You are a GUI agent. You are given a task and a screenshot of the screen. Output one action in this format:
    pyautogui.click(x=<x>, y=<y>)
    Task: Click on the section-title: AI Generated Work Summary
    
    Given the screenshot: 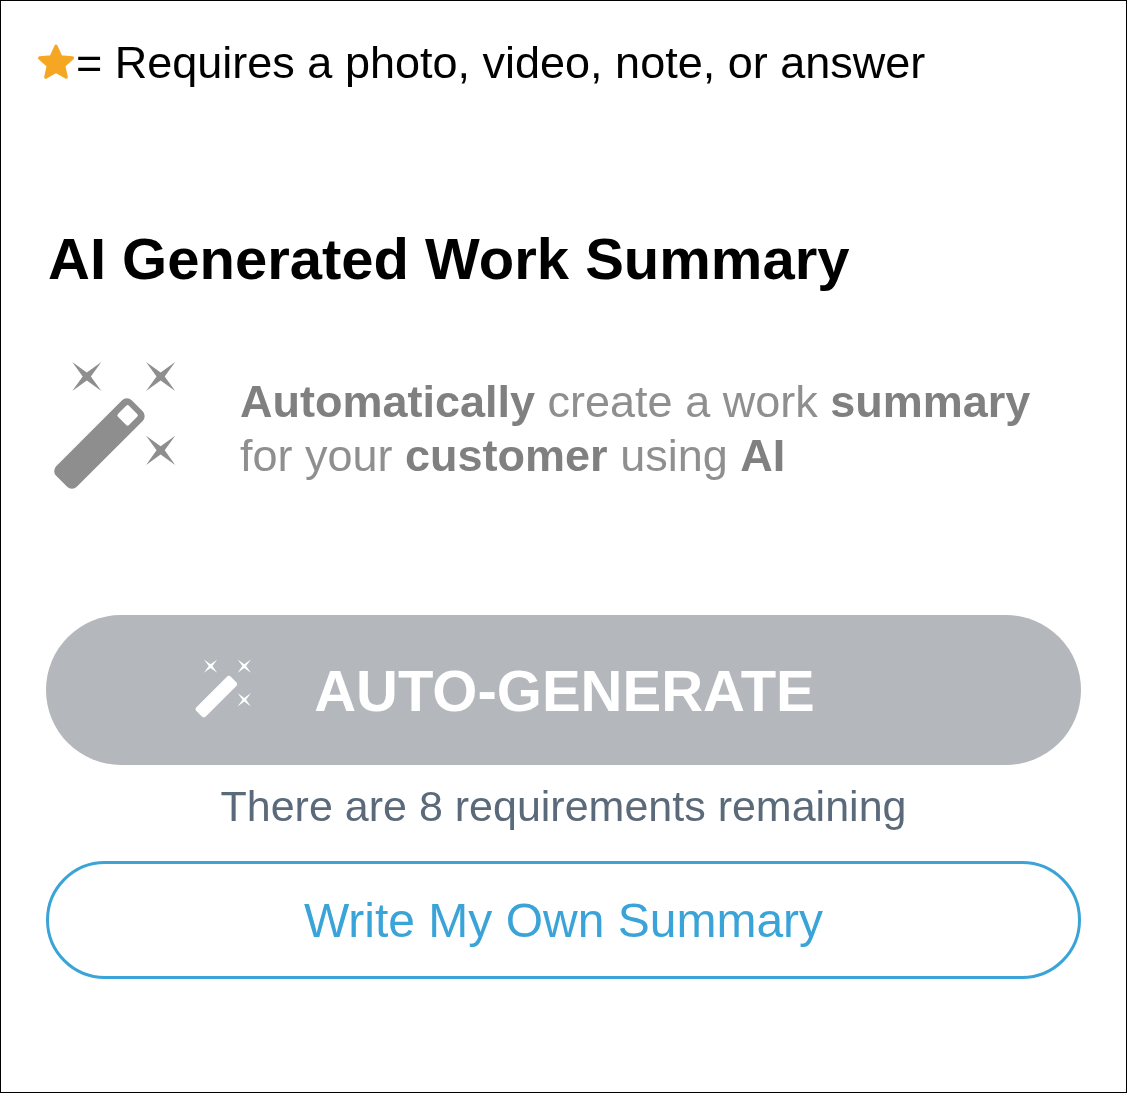 What is the action you would take?
    pyautogui.click(x=449, y=259)
    